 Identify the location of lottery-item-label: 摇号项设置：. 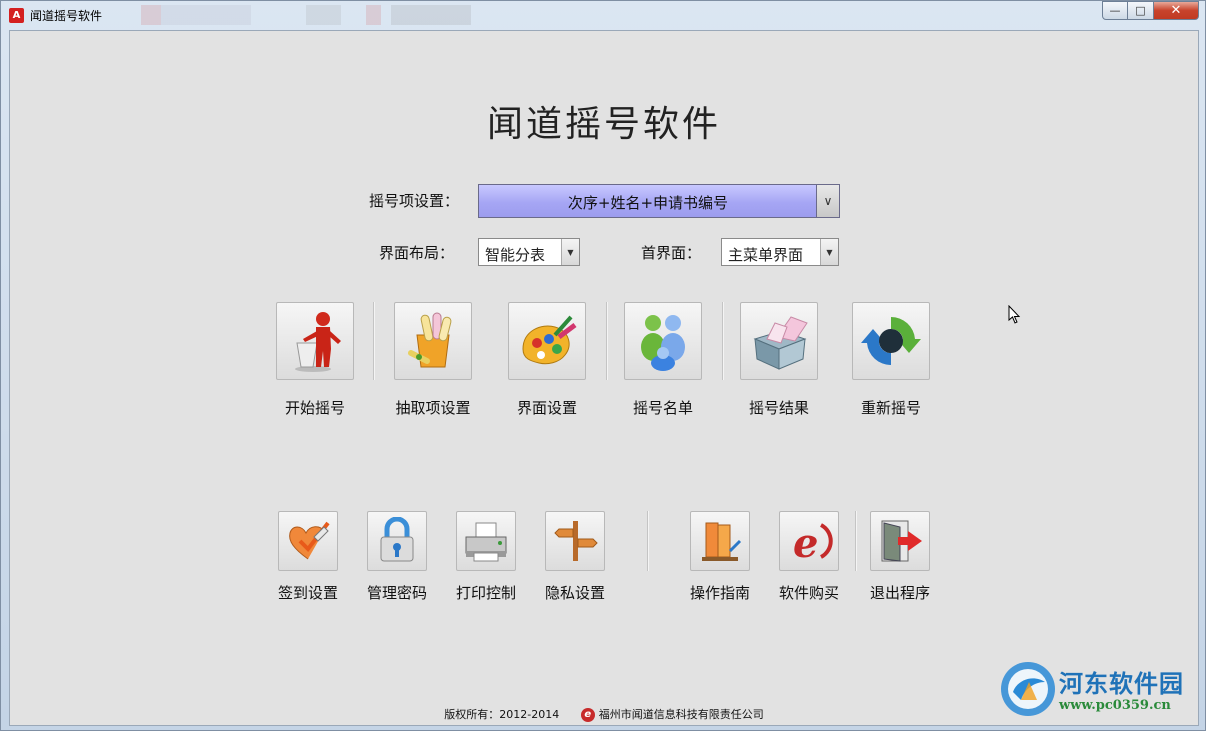
(414, 201).